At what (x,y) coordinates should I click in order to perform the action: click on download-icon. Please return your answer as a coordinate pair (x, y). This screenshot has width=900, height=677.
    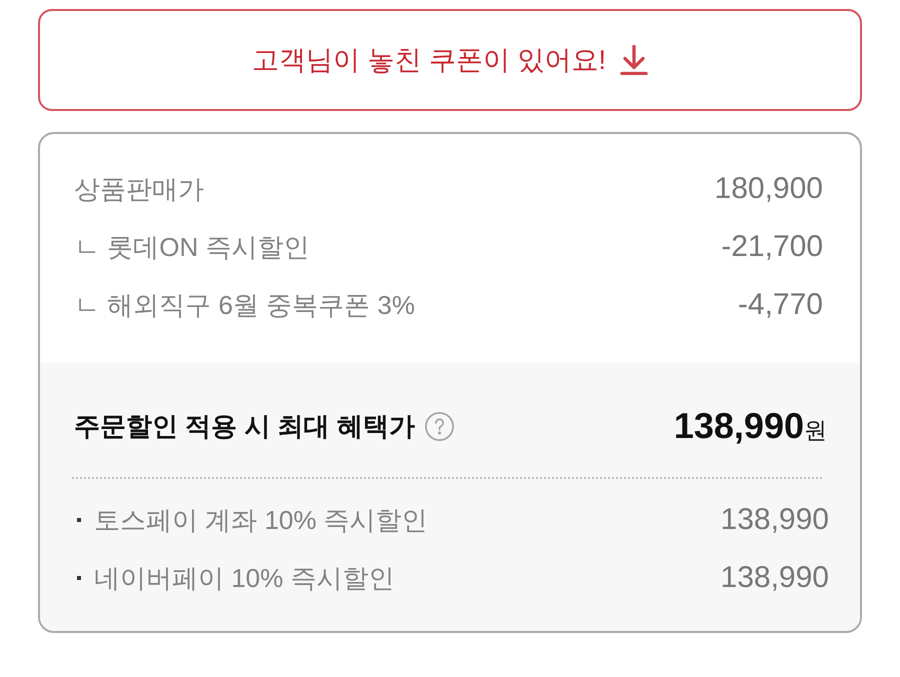
    Looking at the image, I should click on (634, 60).